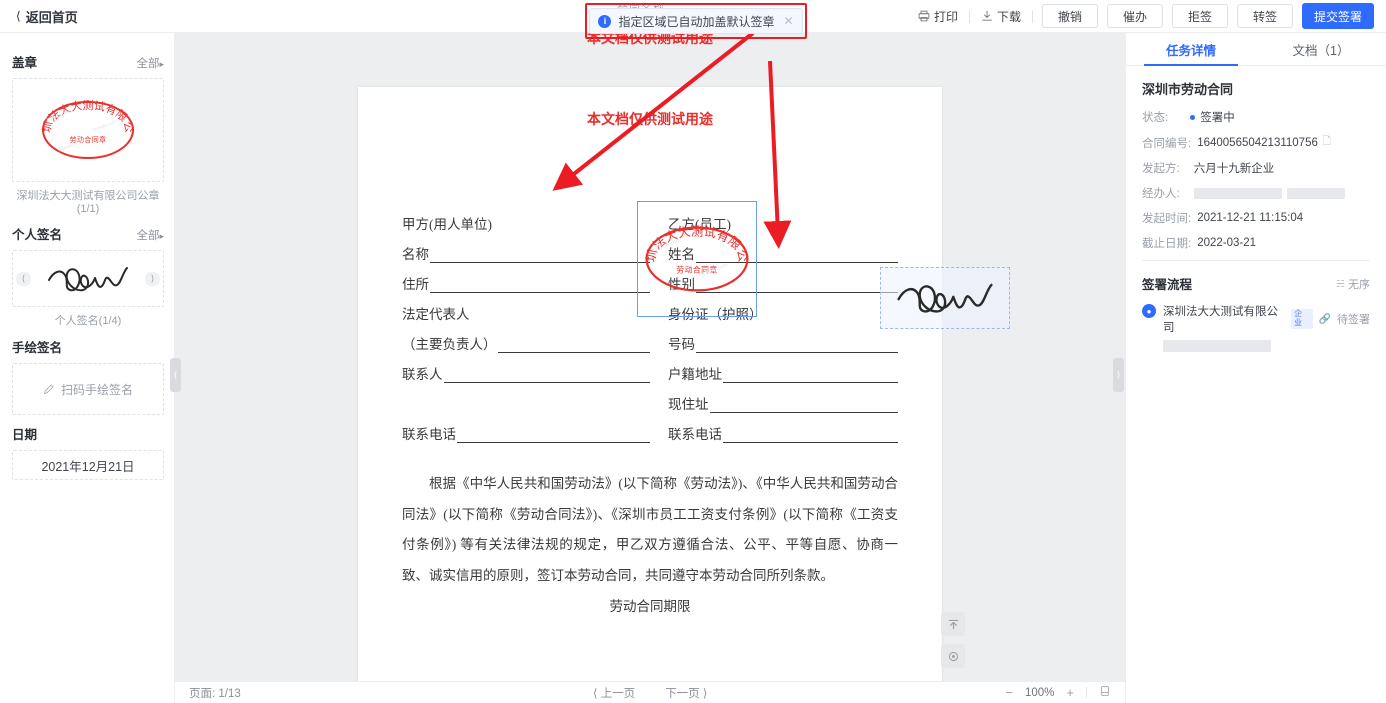 The image size is (1386, 703). Describe the element at coordinates (51, 17) in the screenshot. I see `back-home-label: 返回首页` at that location.